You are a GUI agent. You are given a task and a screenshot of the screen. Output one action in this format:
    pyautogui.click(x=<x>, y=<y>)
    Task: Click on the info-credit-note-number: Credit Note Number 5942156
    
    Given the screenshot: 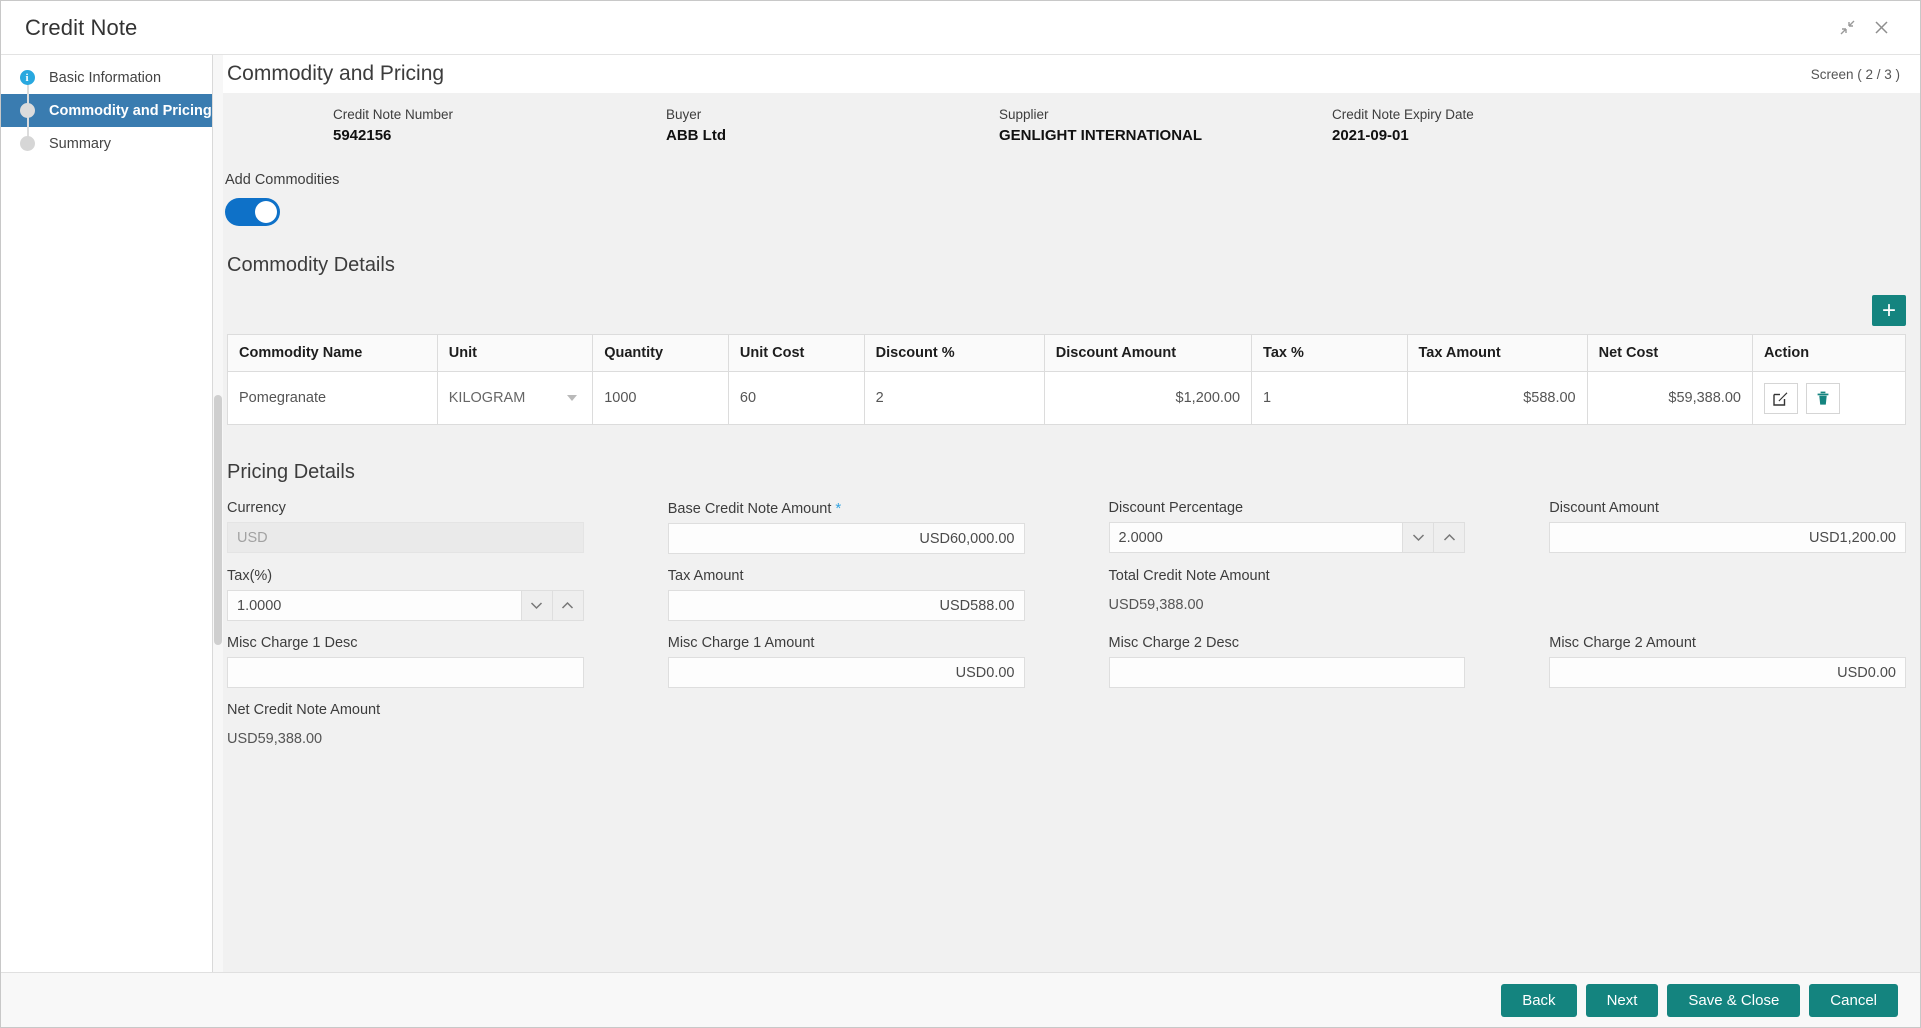 What is the action you would take?
    pyautogui.click(x=499, y=125)
    